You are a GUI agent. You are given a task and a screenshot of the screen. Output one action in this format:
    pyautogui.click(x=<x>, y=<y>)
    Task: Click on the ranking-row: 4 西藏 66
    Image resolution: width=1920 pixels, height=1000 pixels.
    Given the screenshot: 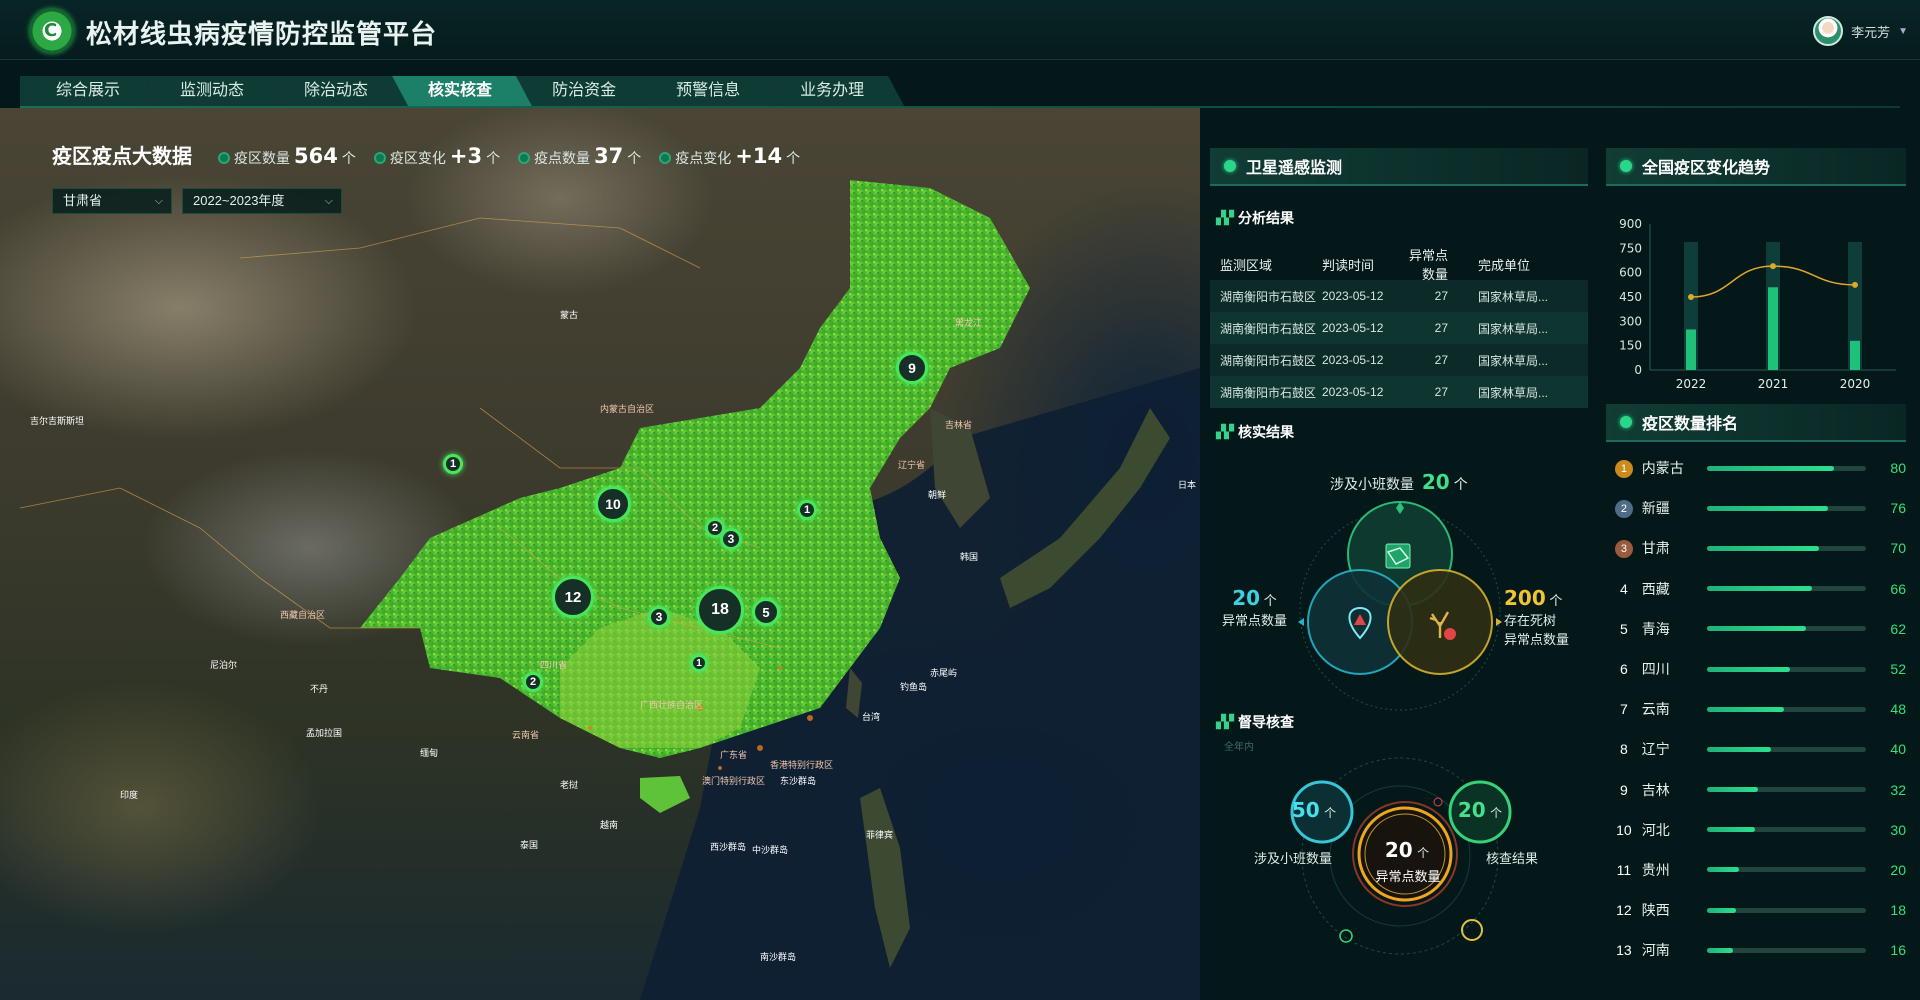 What is the action you would take?
    pyautogui.click(x=1756, y=589)
    